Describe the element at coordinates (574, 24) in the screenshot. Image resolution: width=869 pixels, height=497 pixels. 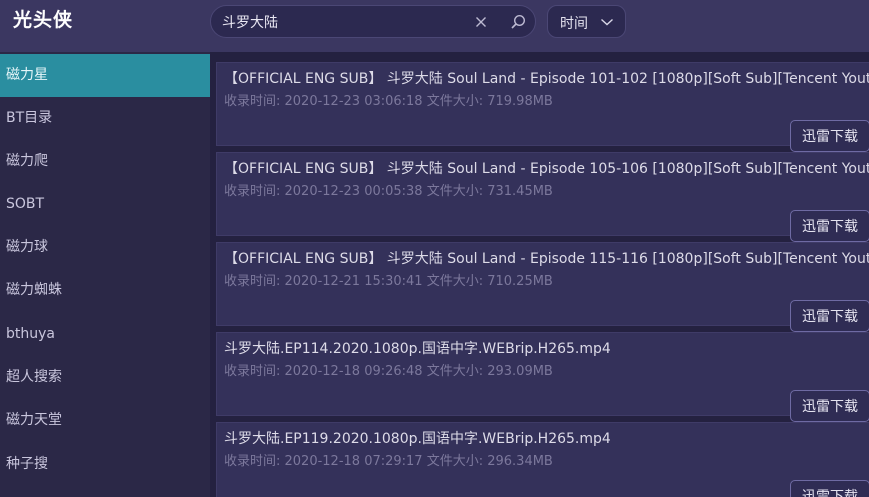
I see `sort-label: 时间` at that location.